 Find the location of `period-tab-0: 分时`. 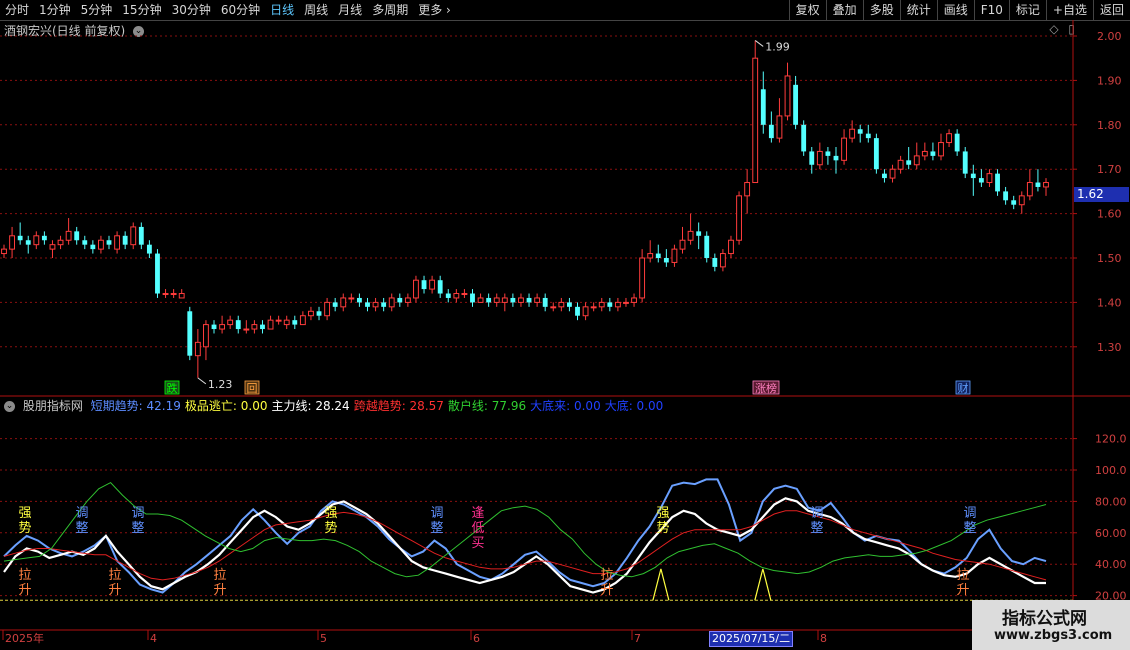

period-tab-0: 分时 is located at coordinates (17, 10).